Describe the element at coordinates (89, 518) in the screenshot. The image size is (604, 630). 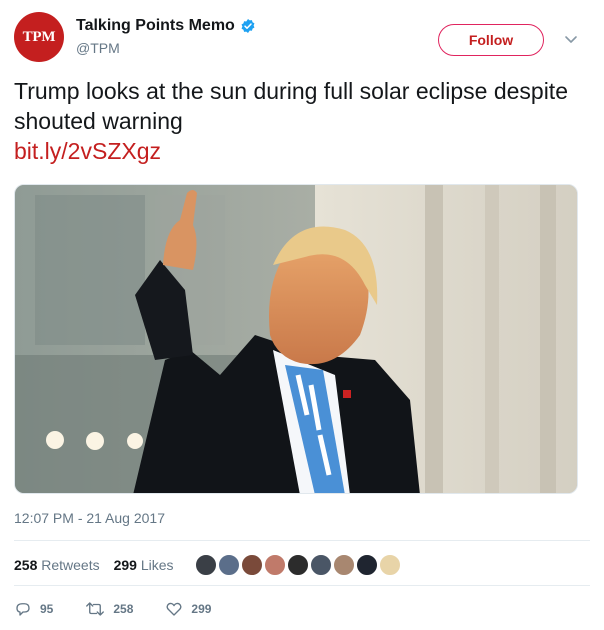
I see `tweet-timestamp: 12:07 PM - 21 Aug 2017` at that location.